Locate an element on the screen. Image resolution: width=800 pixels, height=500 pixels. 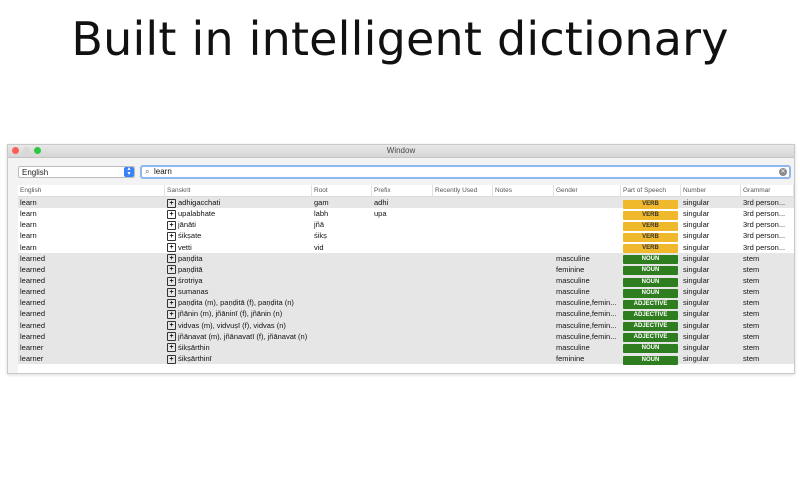
cell-prefix: adhi is located at coordinates (381, 203).